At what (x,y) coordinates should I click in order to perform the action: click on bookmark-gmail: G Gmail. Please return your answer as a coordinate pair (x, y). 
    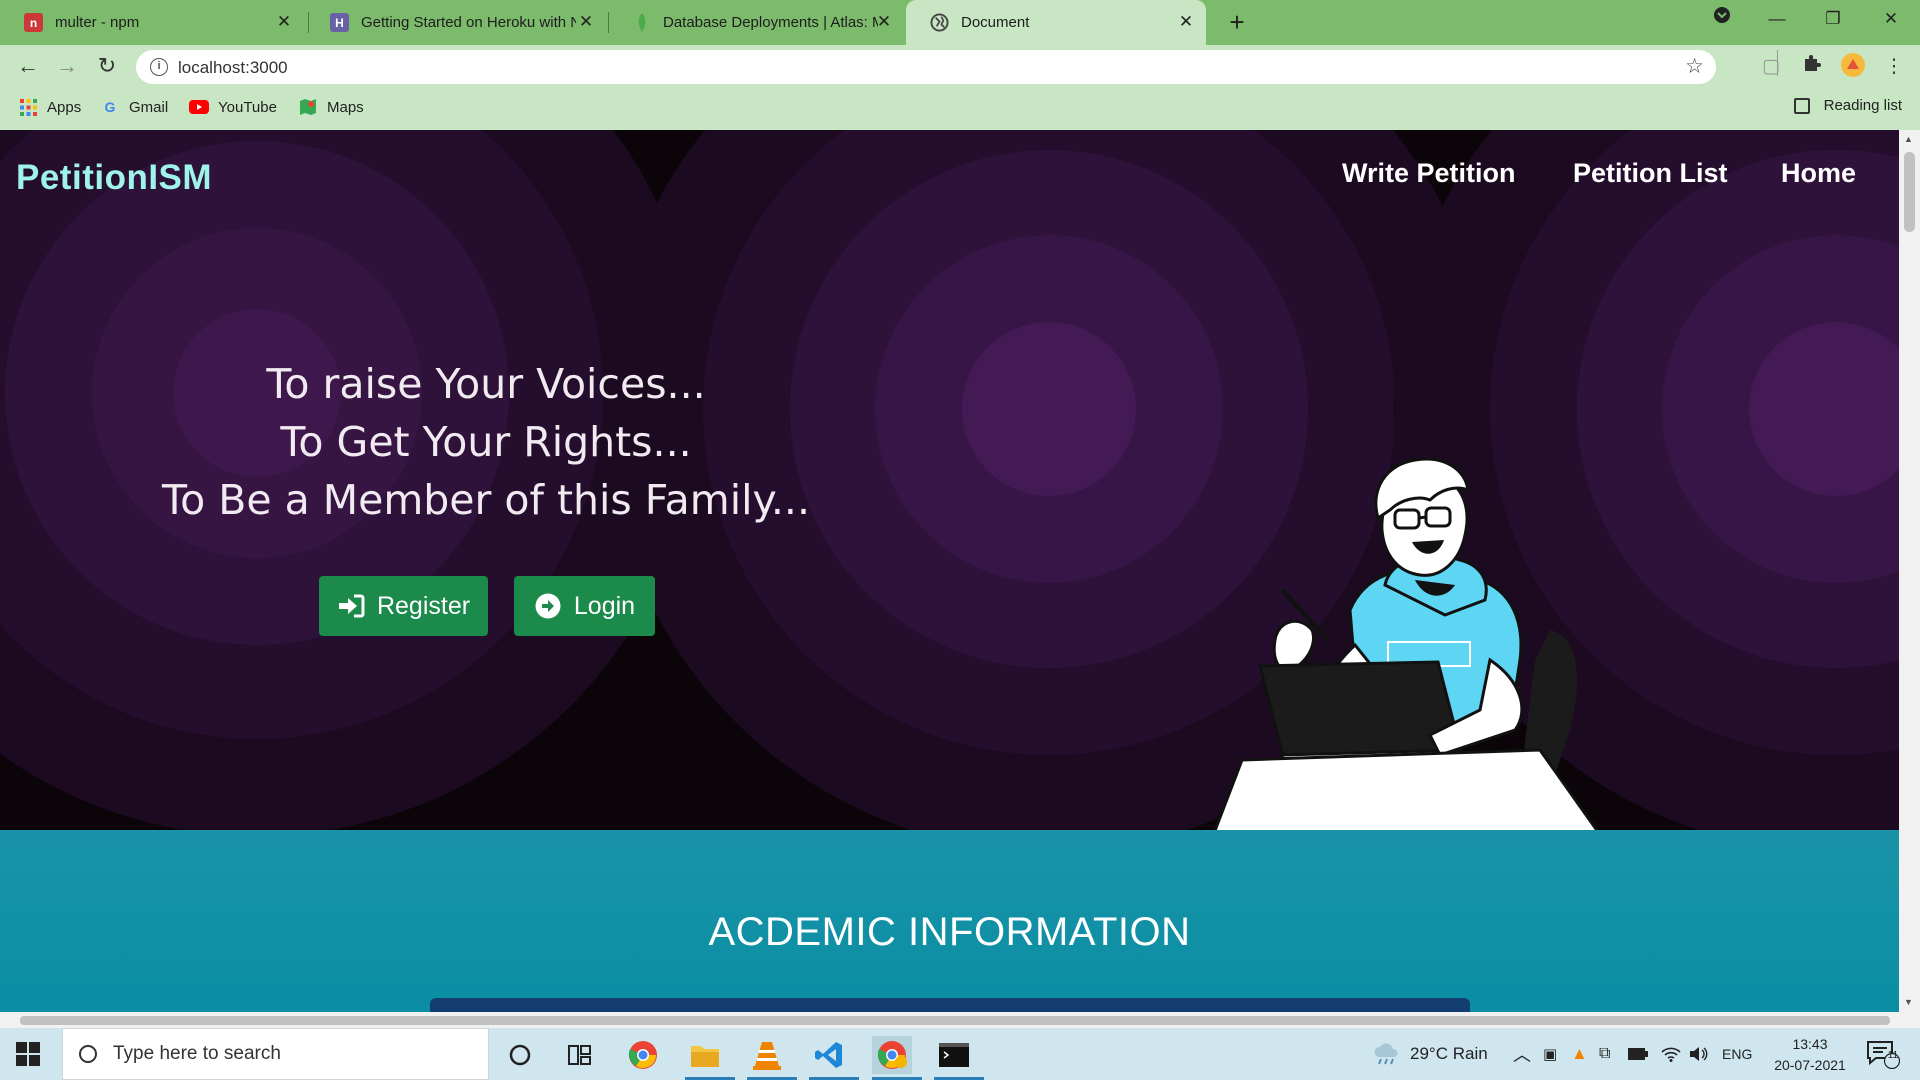
    Looking at the image, I should click on (134, 107).